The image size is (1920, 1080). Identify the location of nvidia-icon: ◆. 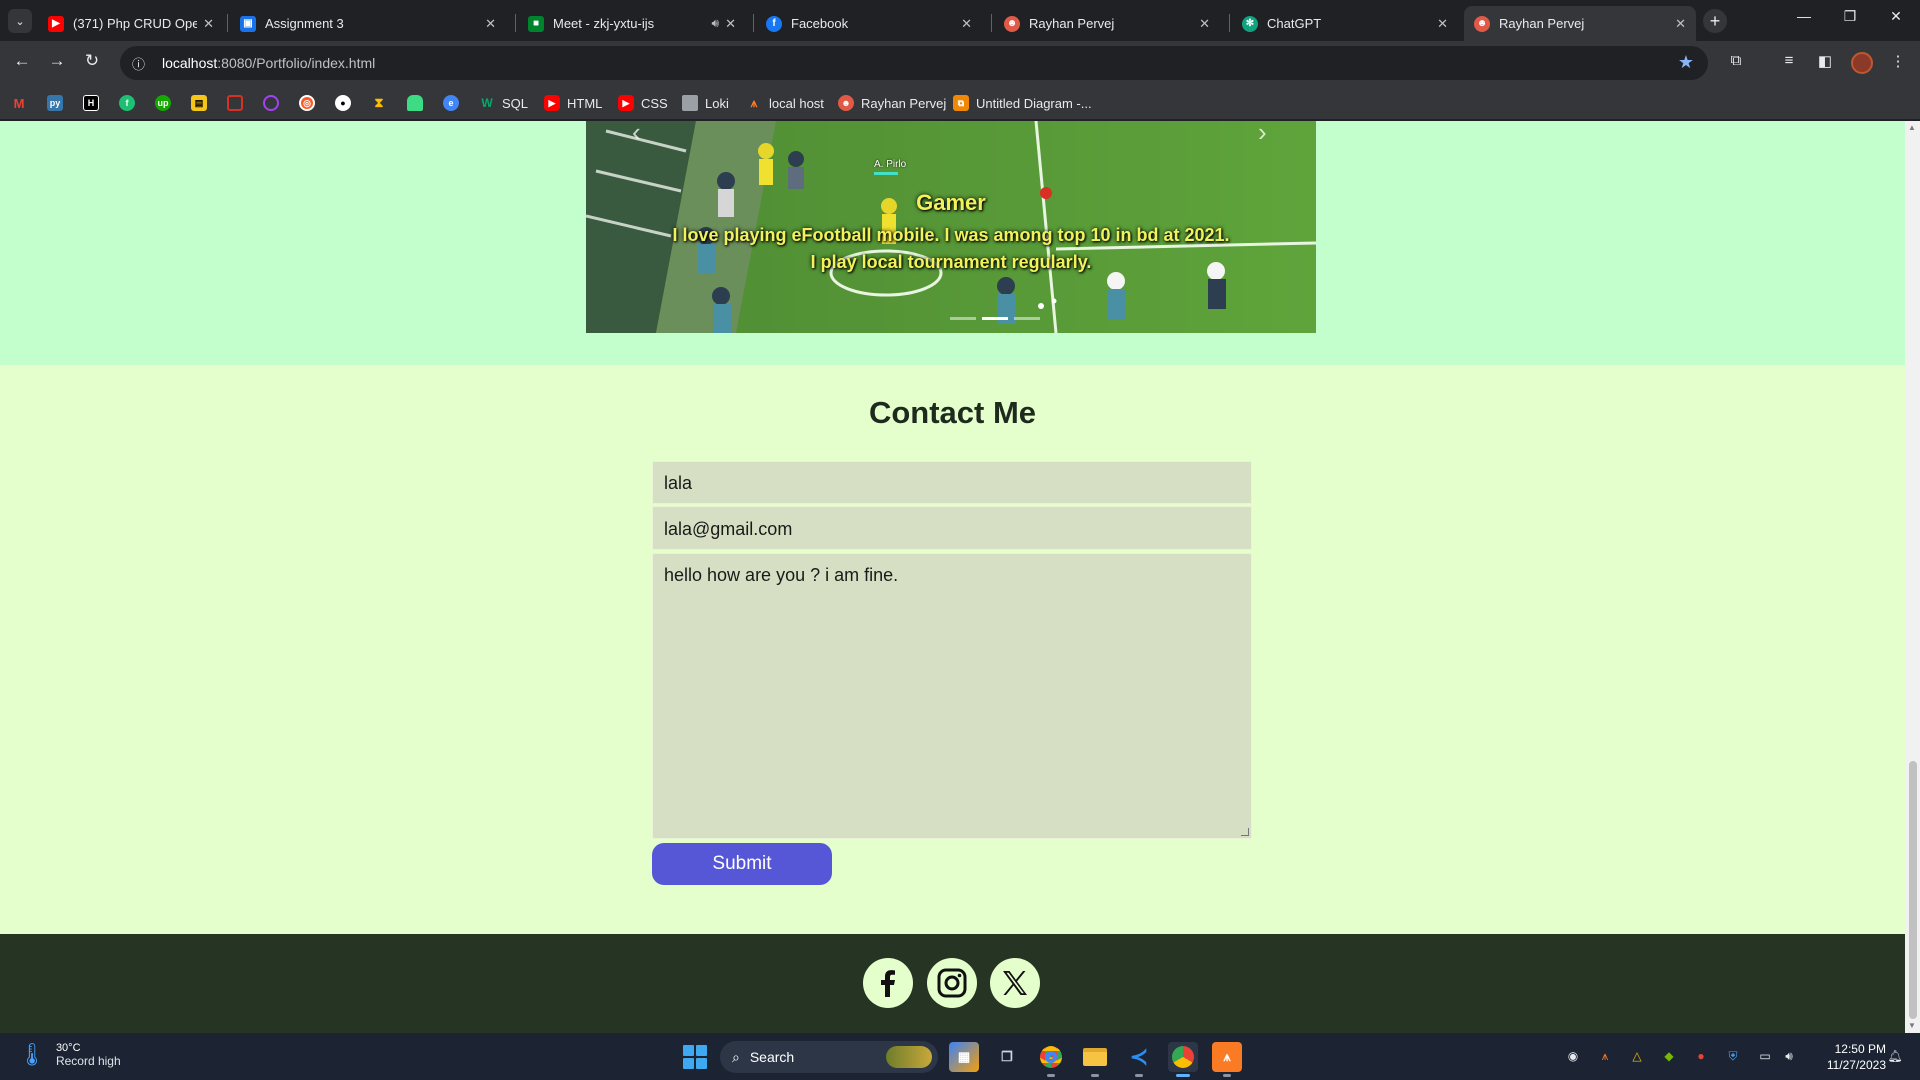
(1669, 1056).